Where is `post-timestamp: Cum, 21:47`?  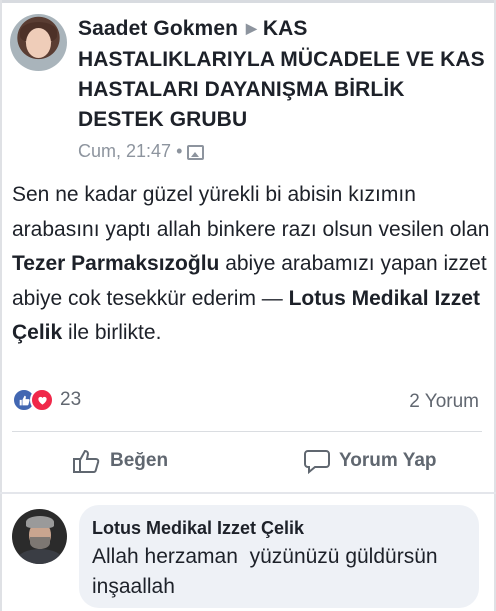 post-timestamp: Cum, 21:47 is located at coordinates (124, 151).